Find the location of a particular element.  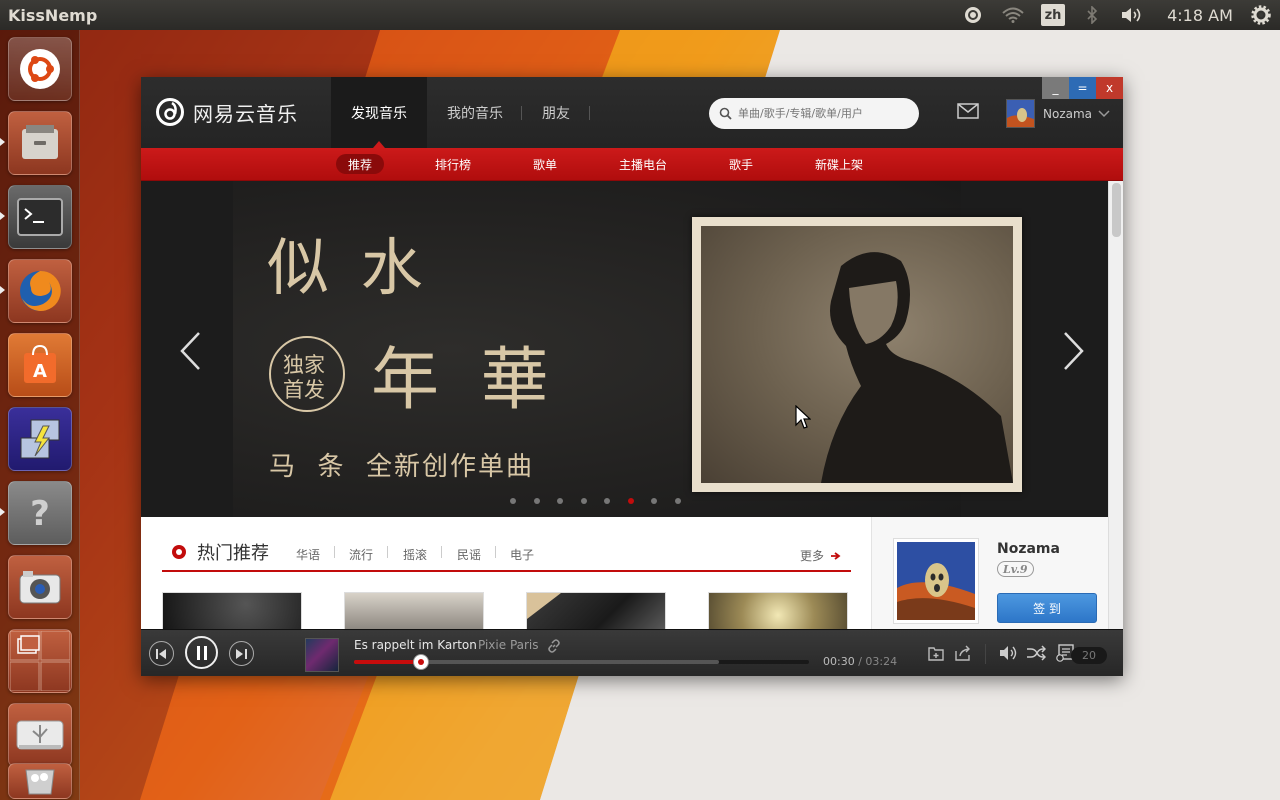

tag-electronic: 电子 is located at coordinates (522, 554).